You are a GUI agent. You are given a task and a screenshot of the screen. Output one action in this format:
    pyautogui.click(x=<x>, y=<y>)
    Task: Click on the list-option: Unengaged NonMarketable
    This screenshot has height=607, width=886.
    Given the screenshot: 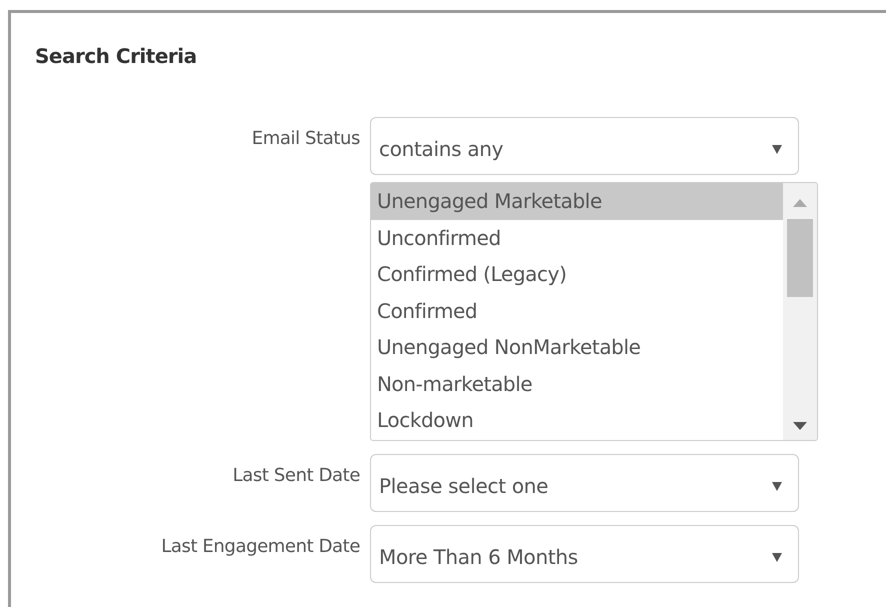 What is the action you would take?
    pyautogui.click(x=577, y=347)
    